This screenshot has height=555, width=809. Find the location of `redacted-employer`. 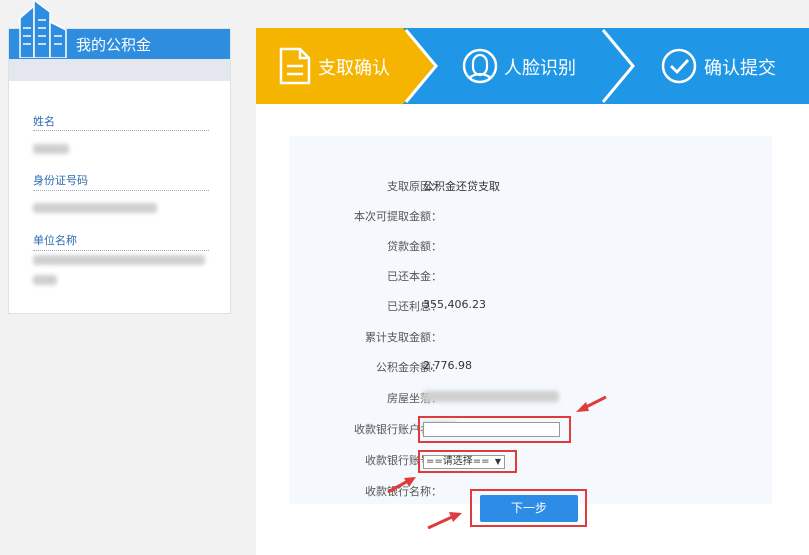

redacted-employer is located at coordinates (119, 260).